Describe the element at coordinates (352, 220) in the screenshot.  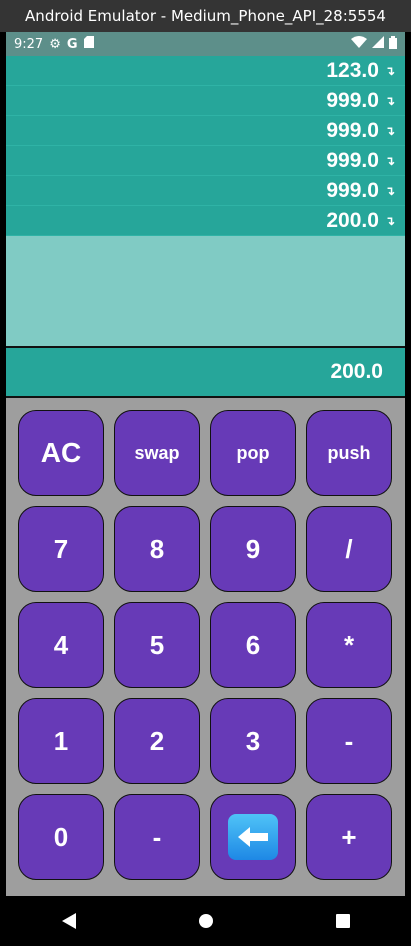
I see `stack-item-value: 200.0` at that location.